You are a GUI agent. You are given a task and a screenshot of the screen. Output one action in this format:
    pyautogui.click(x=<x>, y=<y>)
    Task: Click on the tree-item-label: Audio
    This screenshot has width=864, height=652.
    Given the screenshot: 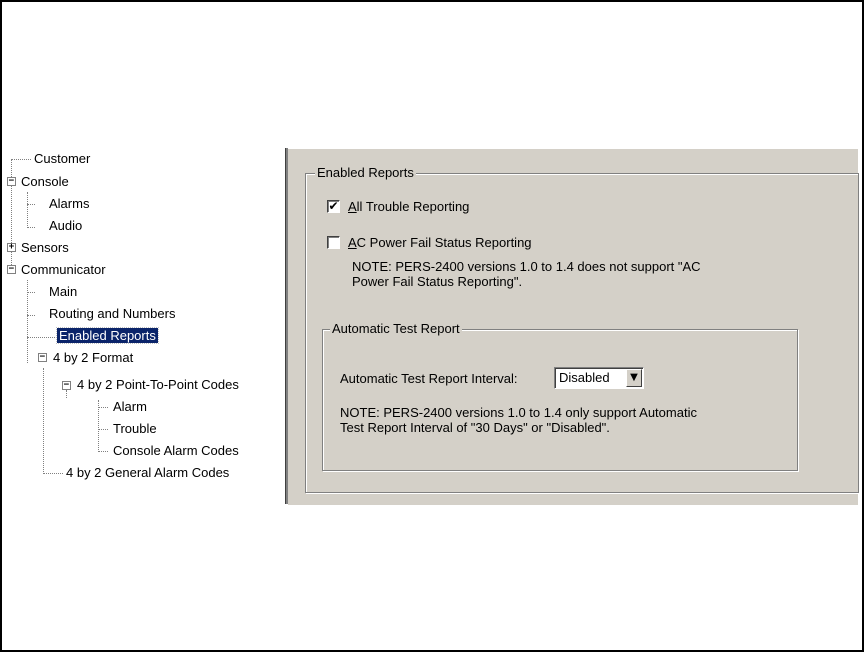 What is the action you would take?
    pyautogui.click(x=66, y=225)
    